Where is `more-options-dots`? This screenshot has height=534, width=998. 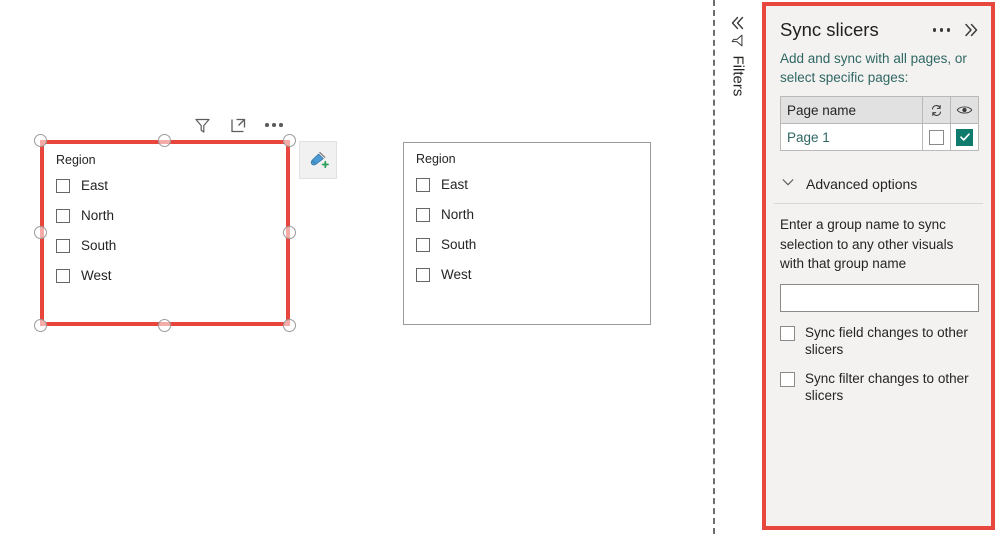 more-options-dots is located at coordinates (274, 125).